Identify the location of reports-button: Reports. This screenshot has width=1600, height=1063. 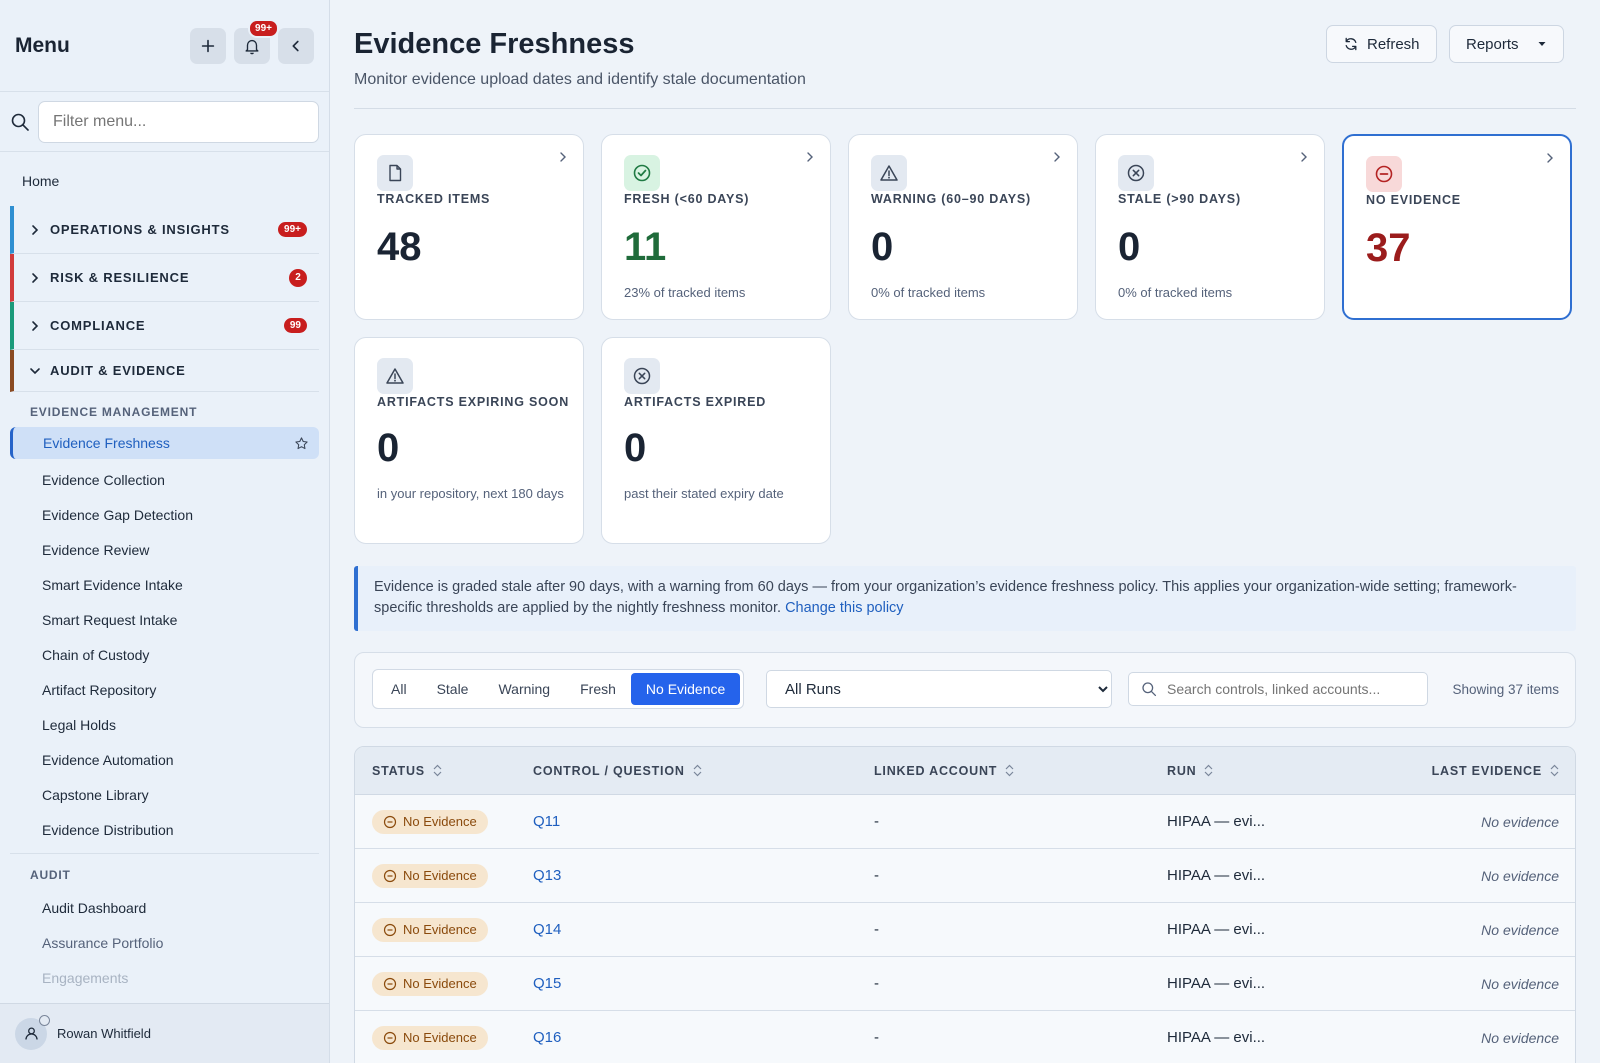
(1506, 44).